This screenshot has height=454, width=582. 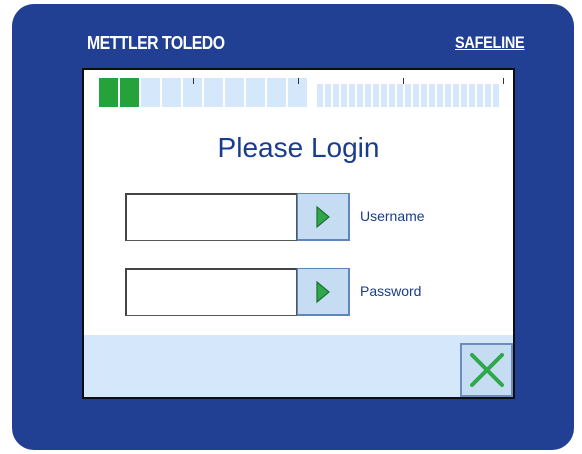 I want to click on username-submit-button, so click(x=323, y=217).